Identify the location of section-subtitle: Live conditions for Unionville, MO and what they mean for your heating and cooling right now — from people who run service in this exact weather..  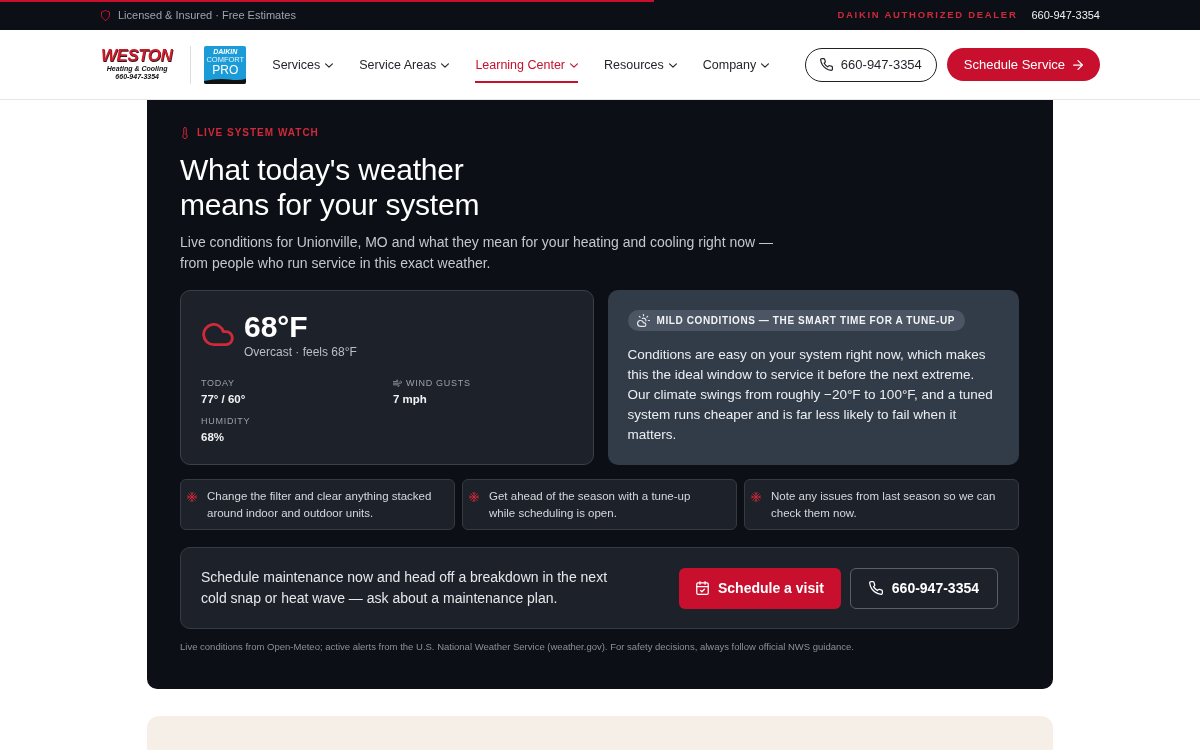
(477, 253).